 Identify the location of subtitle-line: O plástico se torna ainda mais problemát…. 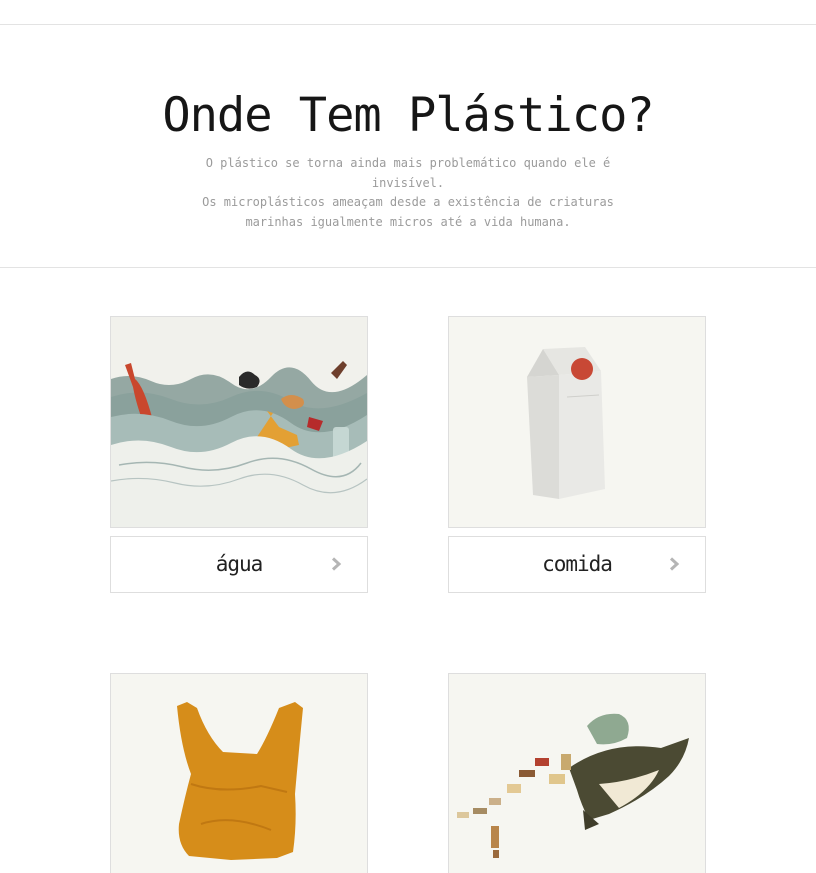
(408, 173).